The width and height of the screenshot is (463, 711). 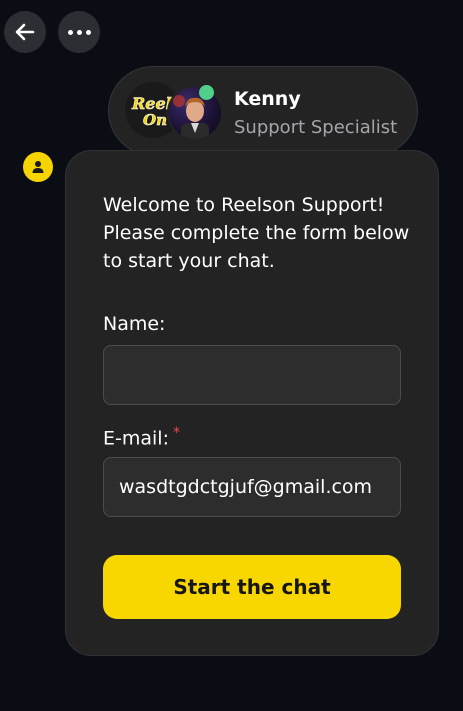 I want to click on name-input, so click(x=252, y=375).